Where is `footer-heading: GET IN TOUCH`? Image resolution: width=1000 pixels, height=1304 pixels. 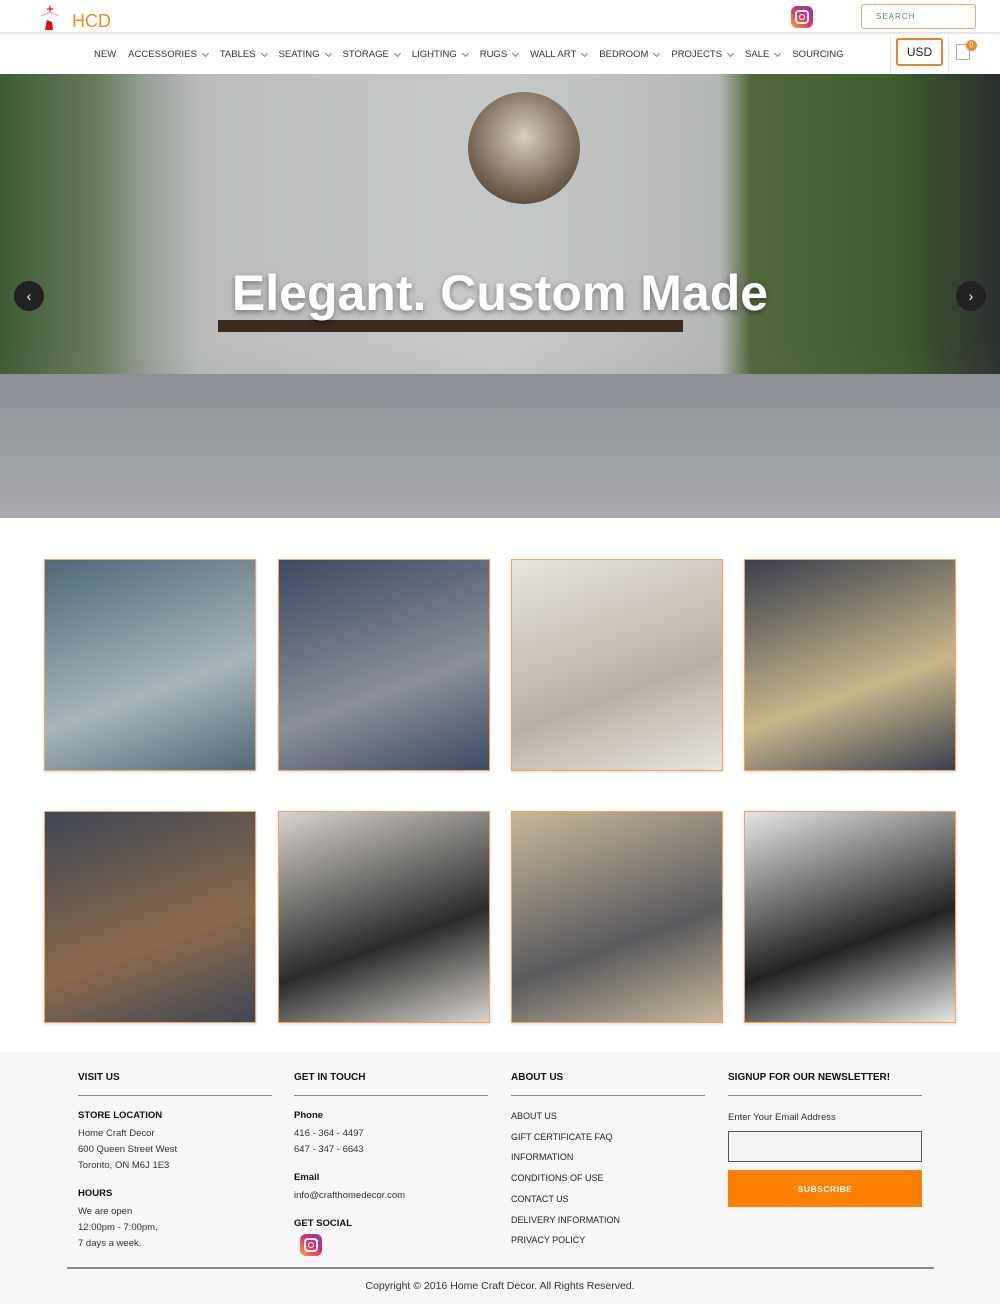 footer-heading: GET IN TOUCH is located at coordinates (391, 1084).